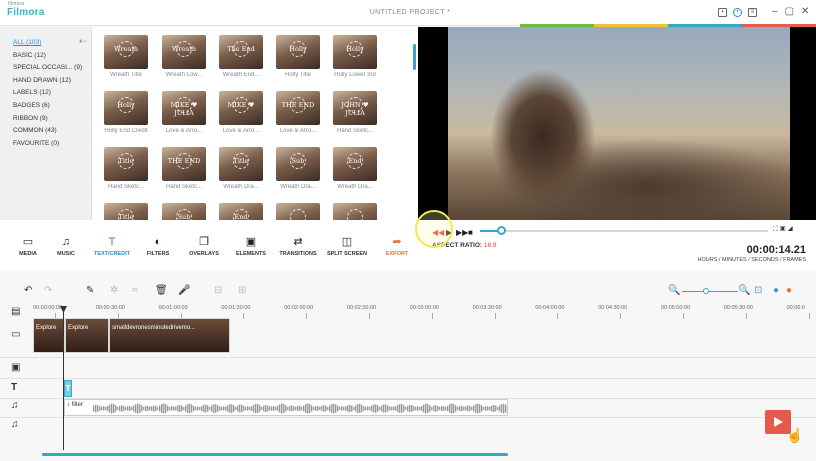 The width and height of the screenshot is (816, 461). I want to click on category-item: SPECIAL OCCASI... (9), so click(47, 67).